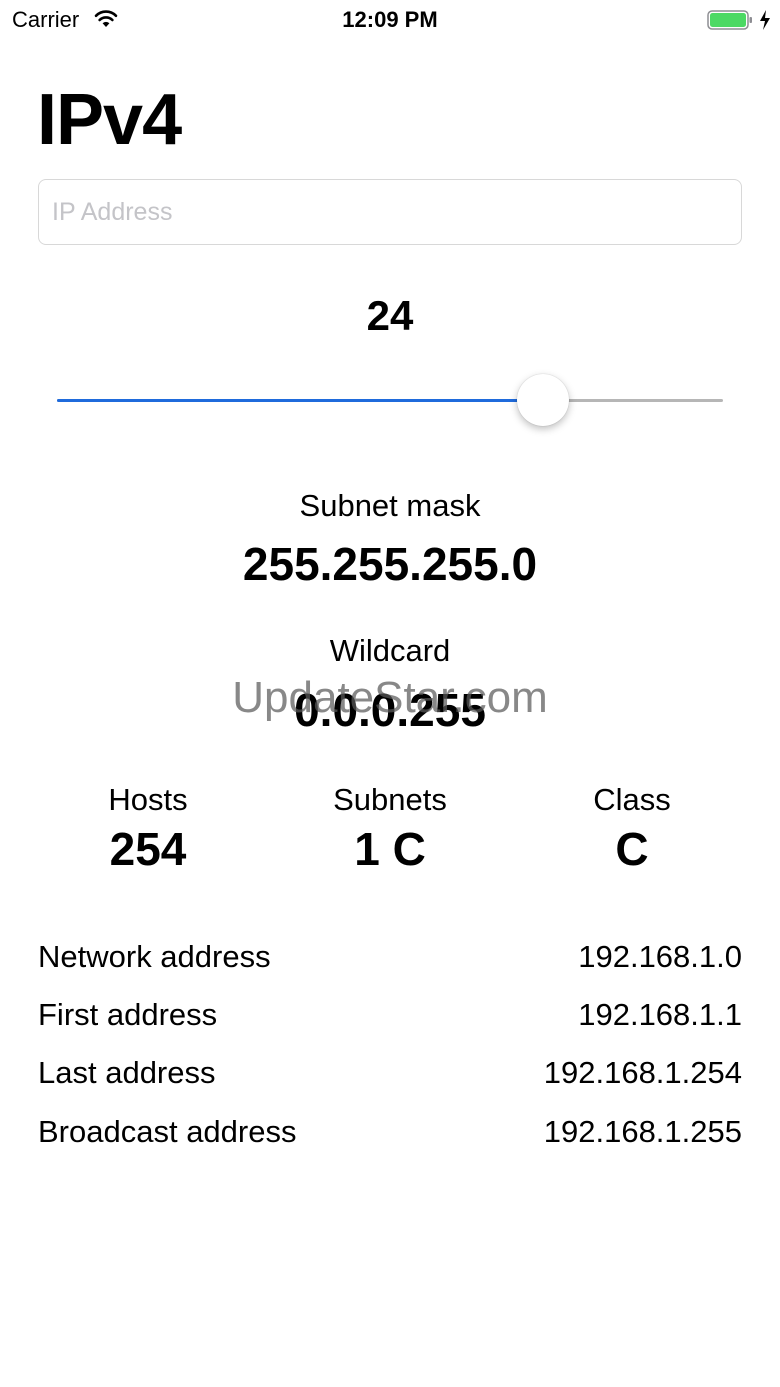 The height and width of the screenshot is (1387, 780). What do you see at coordinates (660, 1014) in the screenshot?
I see `first-address-value: 192.168.1.1` at bounding box center [660, 1014].